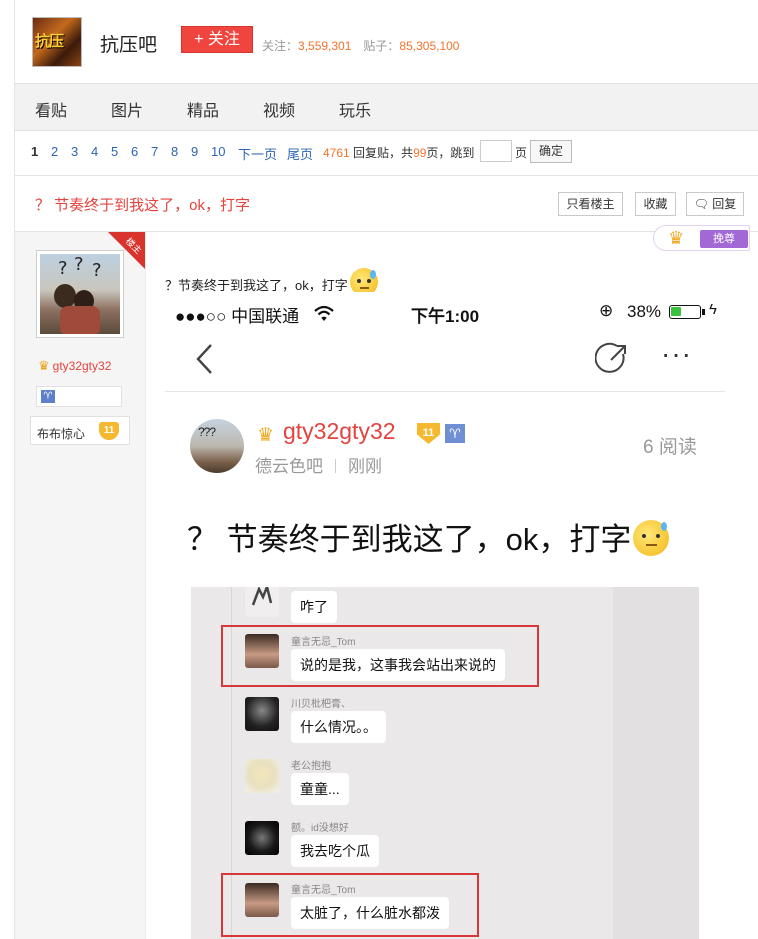 This screenshot has height=939, width=758. I want to click on screenshot-author-name: gty32gty32, so click(339, 431).